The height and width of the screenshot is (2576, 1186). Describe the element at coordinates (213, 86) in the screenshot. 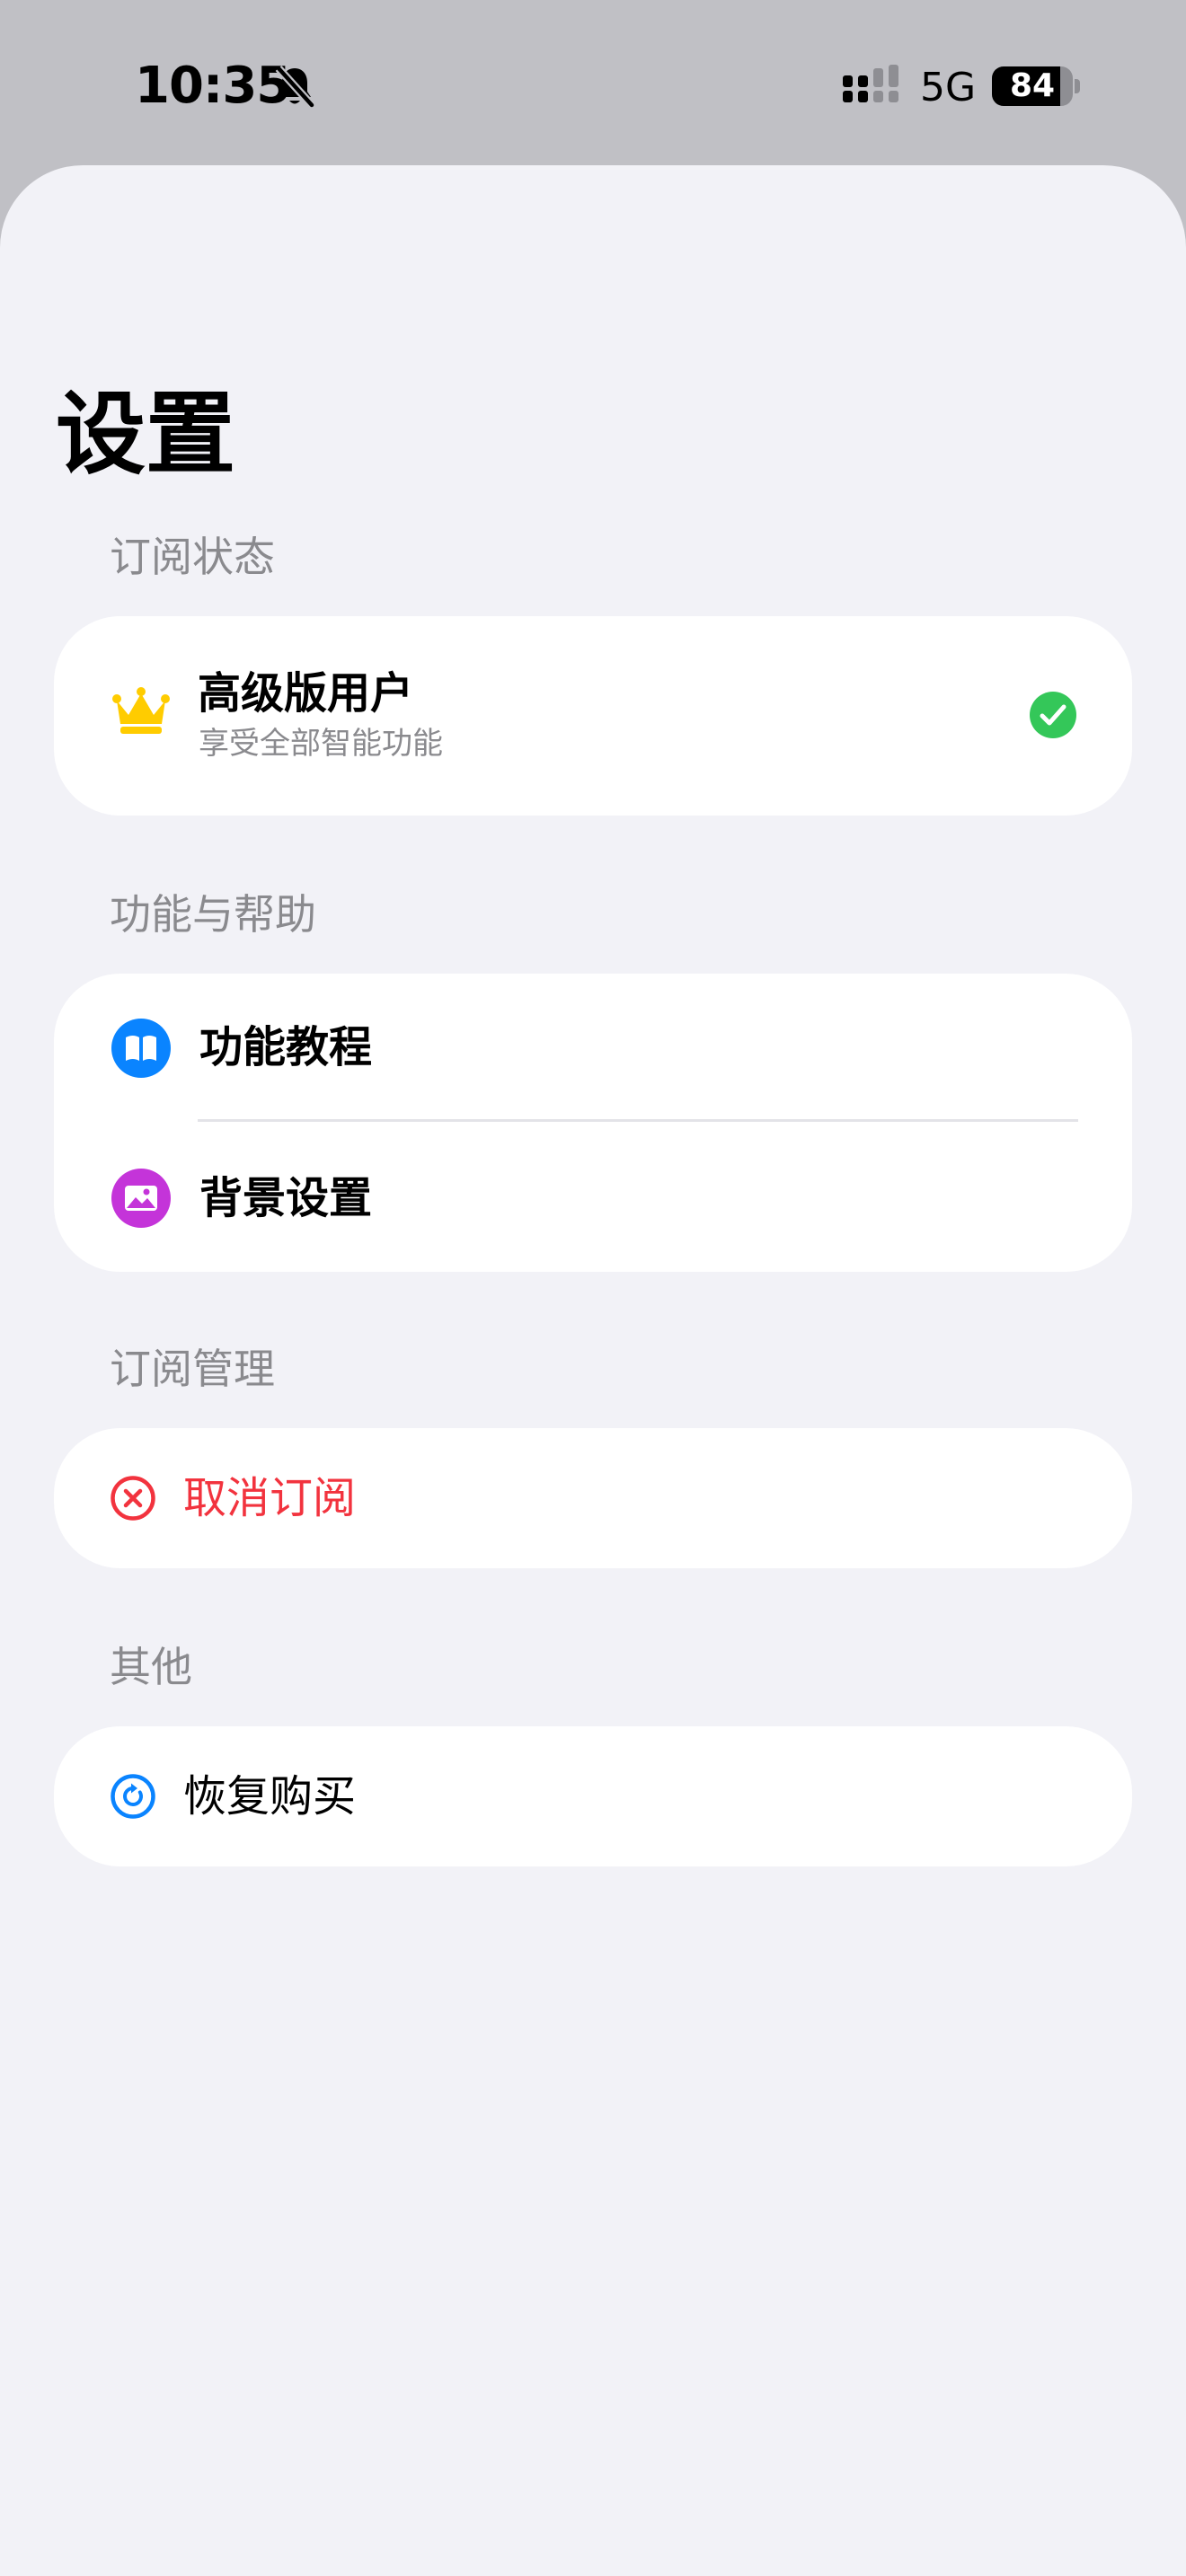

I see `status-time: 10:35` at that location.